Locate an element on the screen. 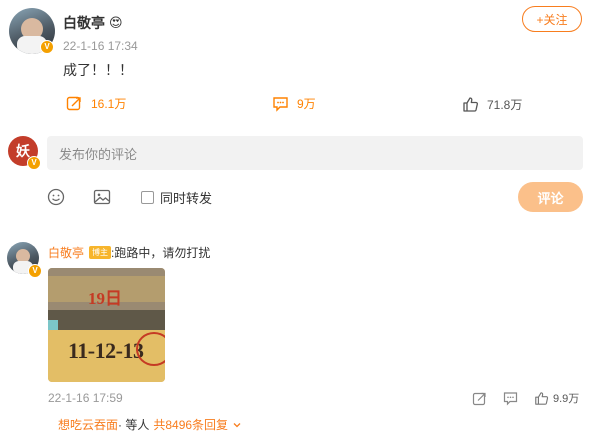 This screenshot has width=600, height=434. comment-like-count: 9.9万 is located at coordinates (566, 399).